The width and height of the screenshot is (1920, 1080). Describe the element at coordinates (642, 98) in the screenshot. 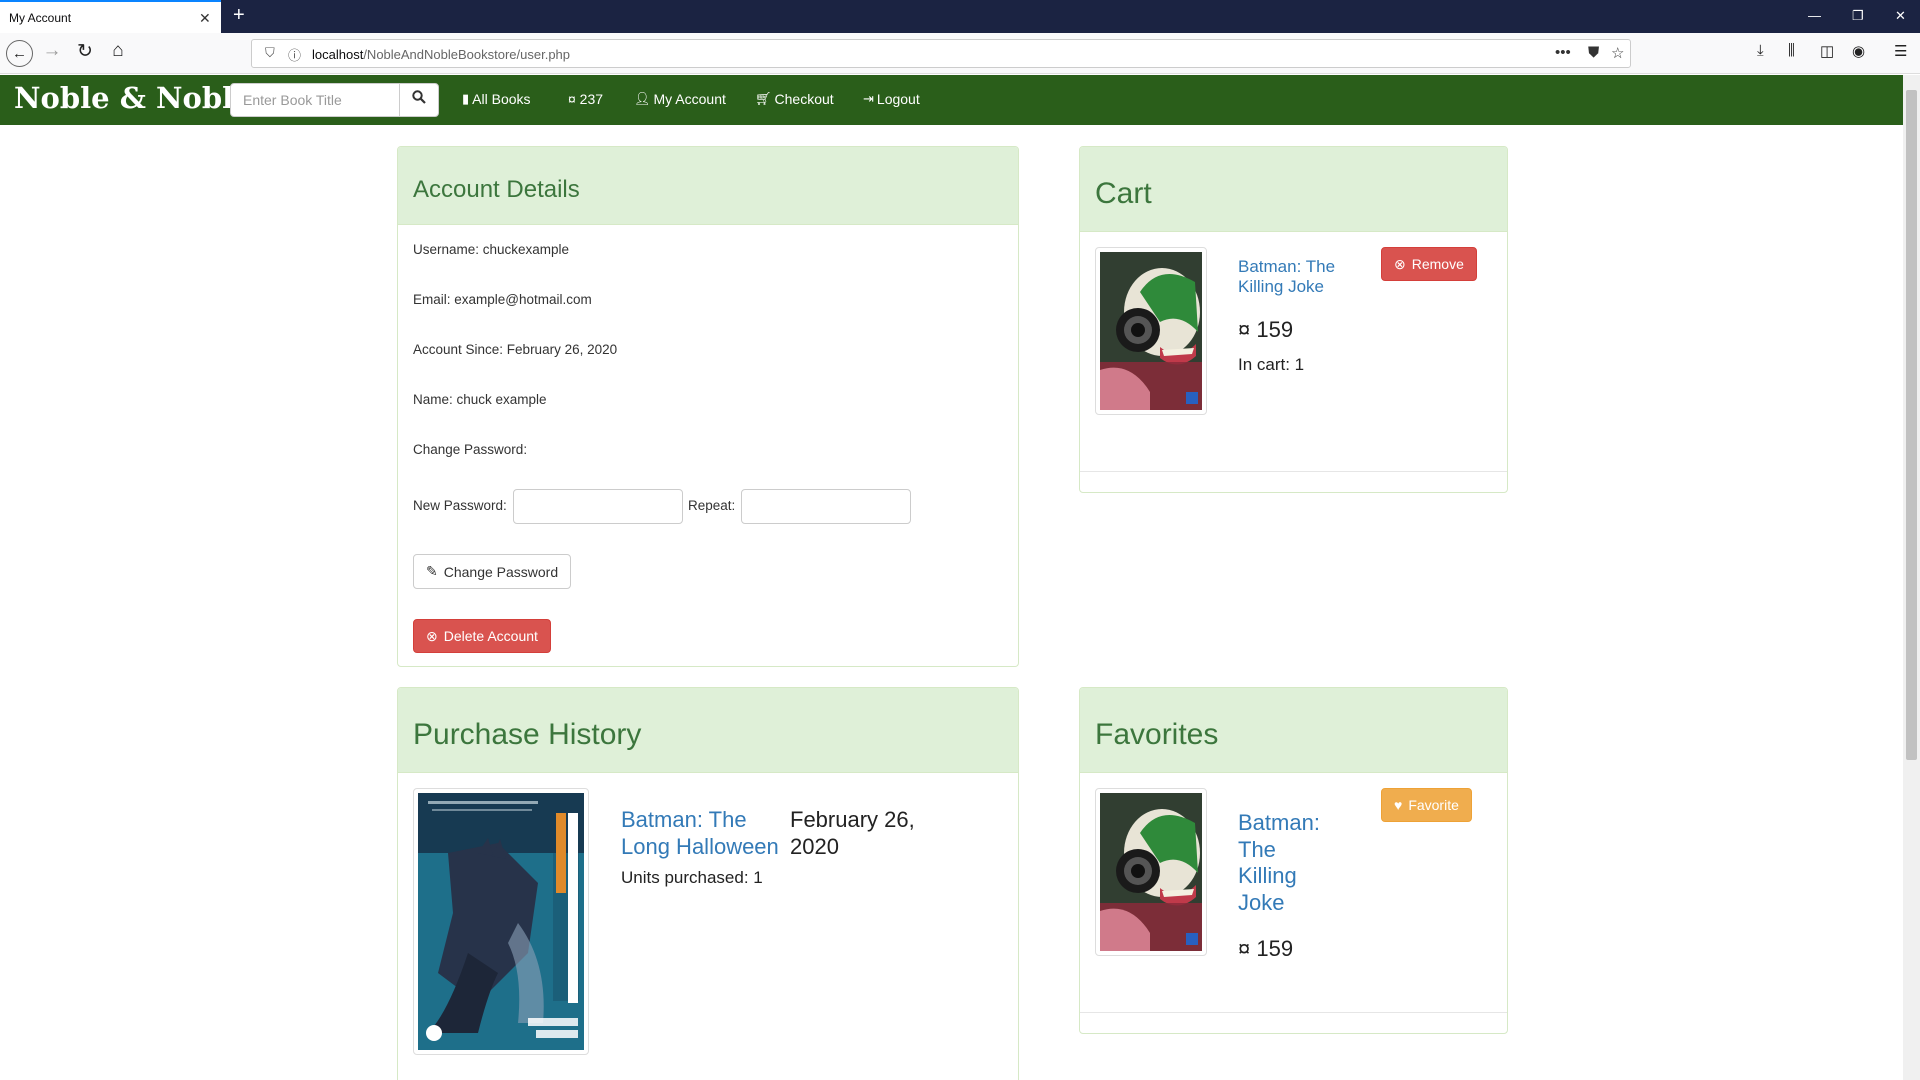

I see `user-icon: 👤︎` at that location.